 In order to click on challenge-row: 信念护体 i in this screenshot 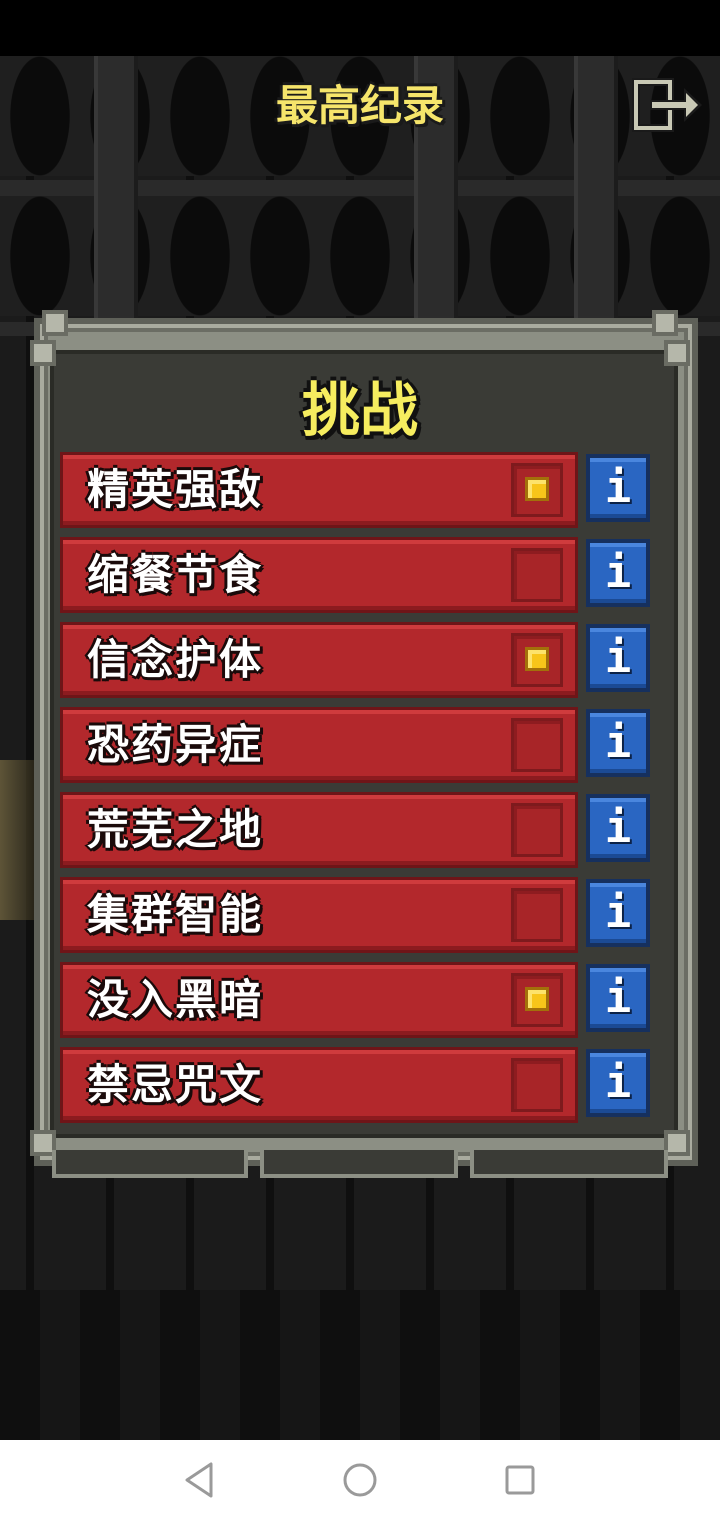, I will do `click(358, 660)`.